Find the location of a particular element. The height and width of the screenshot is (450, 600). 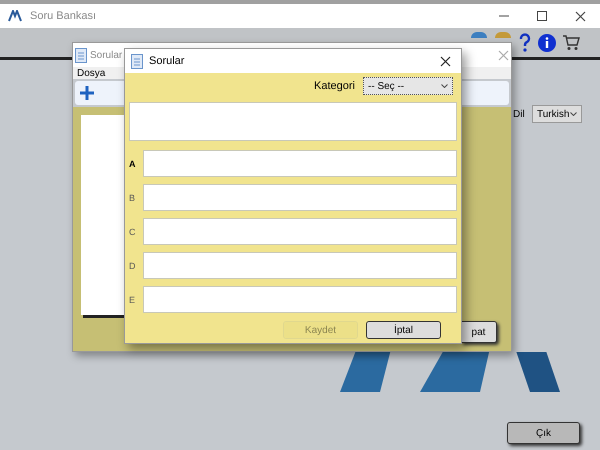

help-icon is located at coordinates (525, 42).